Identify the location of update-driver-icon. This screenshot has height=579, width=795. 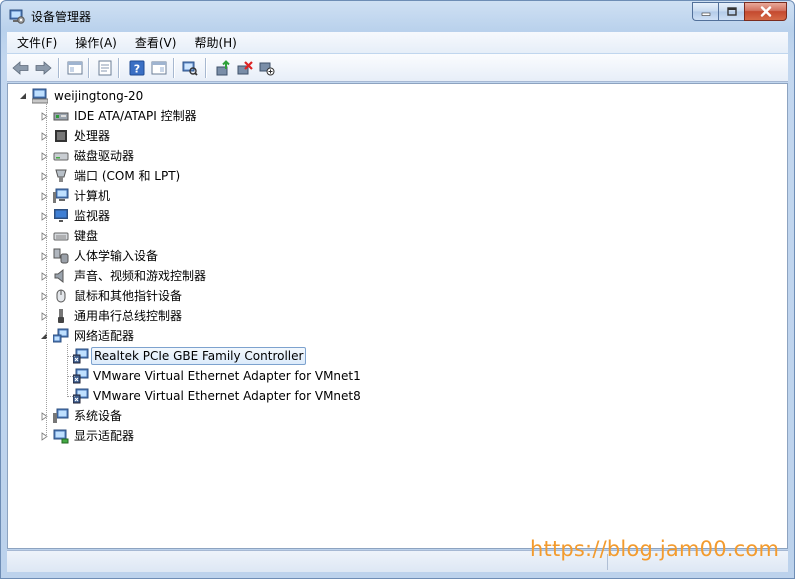
(223, 68).